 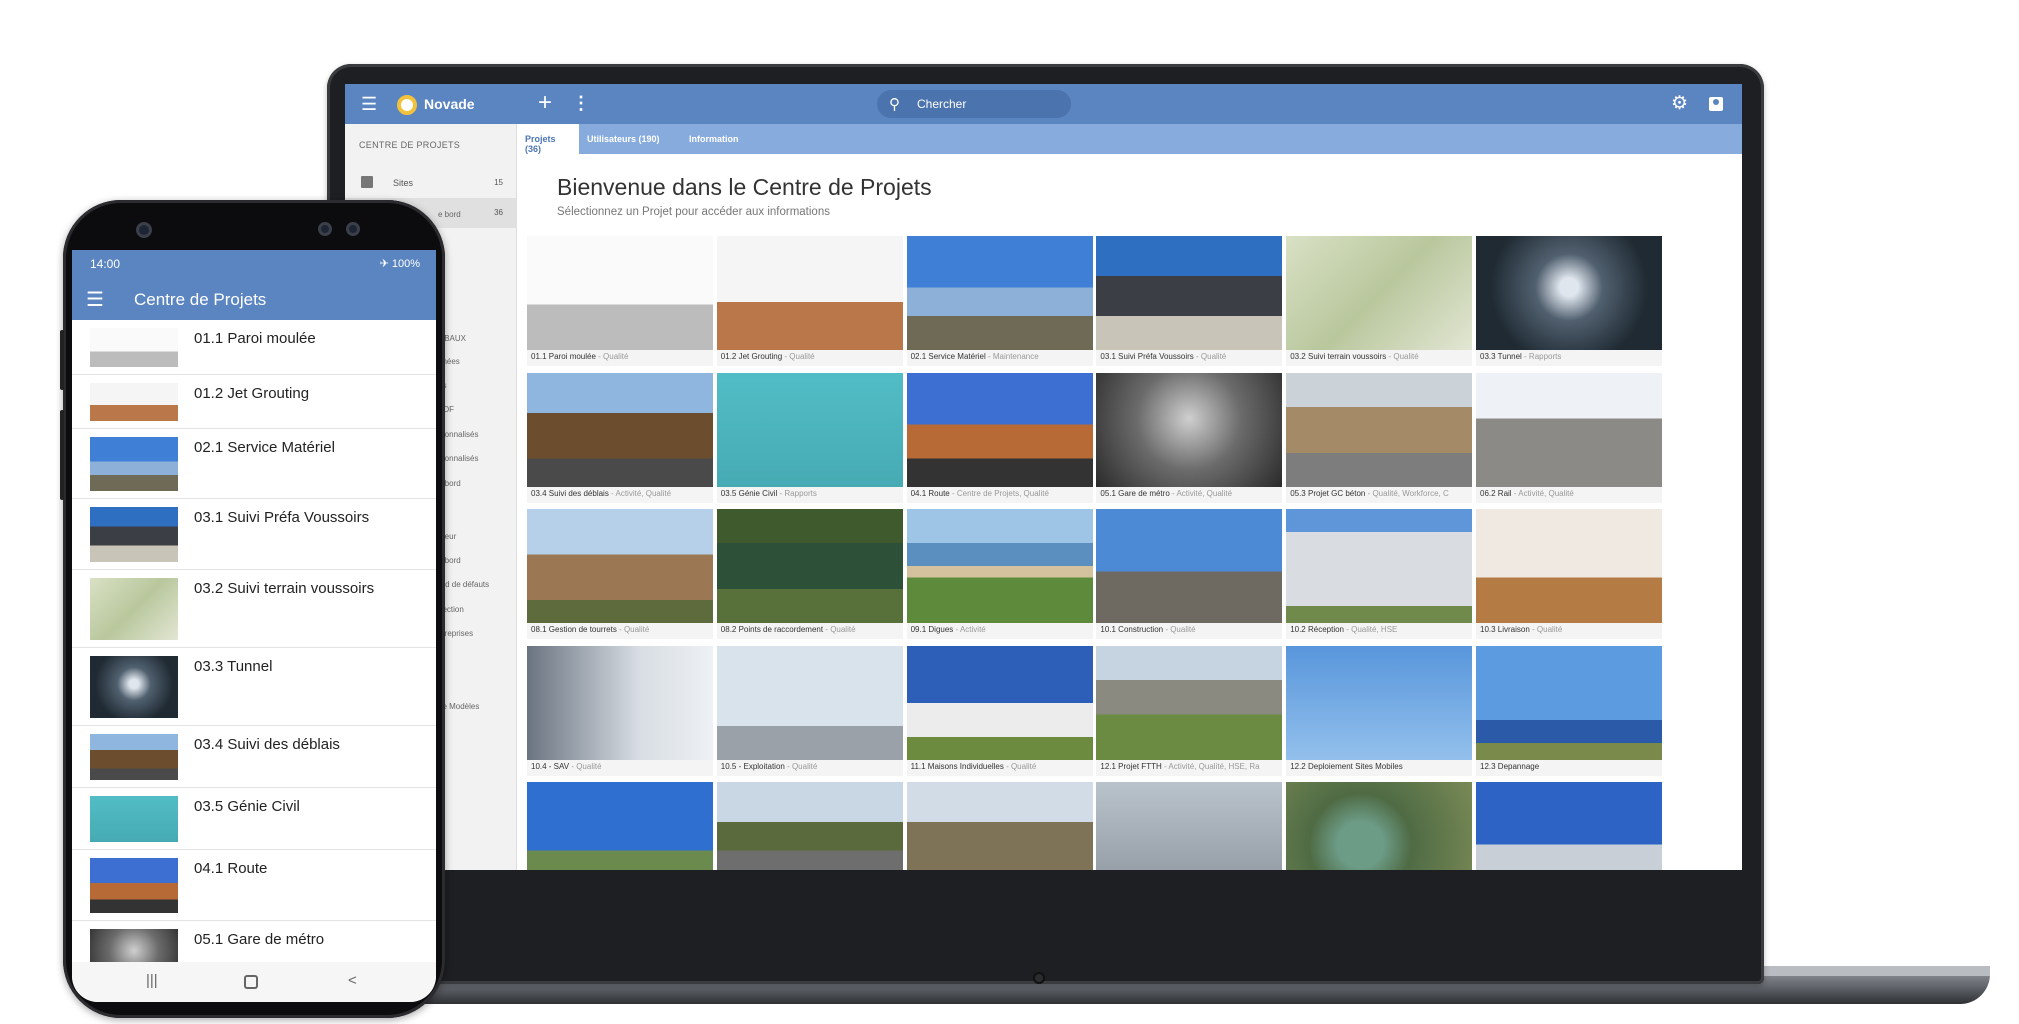 I want to click on project-name: 10.4 - SAV, so click(x=550, y=766).